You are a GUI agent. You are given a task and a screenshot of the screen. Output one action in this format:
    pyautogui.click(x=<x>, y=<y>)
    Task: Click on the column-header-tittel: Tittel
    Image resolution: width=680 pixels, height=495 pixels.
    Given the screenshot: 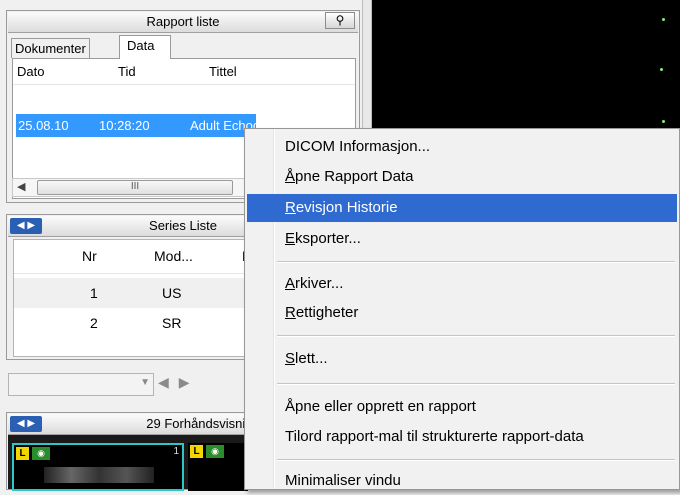 What is the action you would take?
    pyautogui.click(x=223, y=71)
    